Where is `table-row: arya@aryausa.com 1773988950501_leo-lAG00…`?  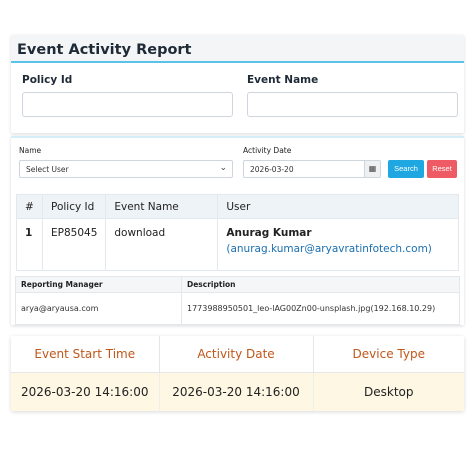
table-row: arya@aryausa.com 1773988950501_leo-lAG00… is located at coordinates (237, 308).